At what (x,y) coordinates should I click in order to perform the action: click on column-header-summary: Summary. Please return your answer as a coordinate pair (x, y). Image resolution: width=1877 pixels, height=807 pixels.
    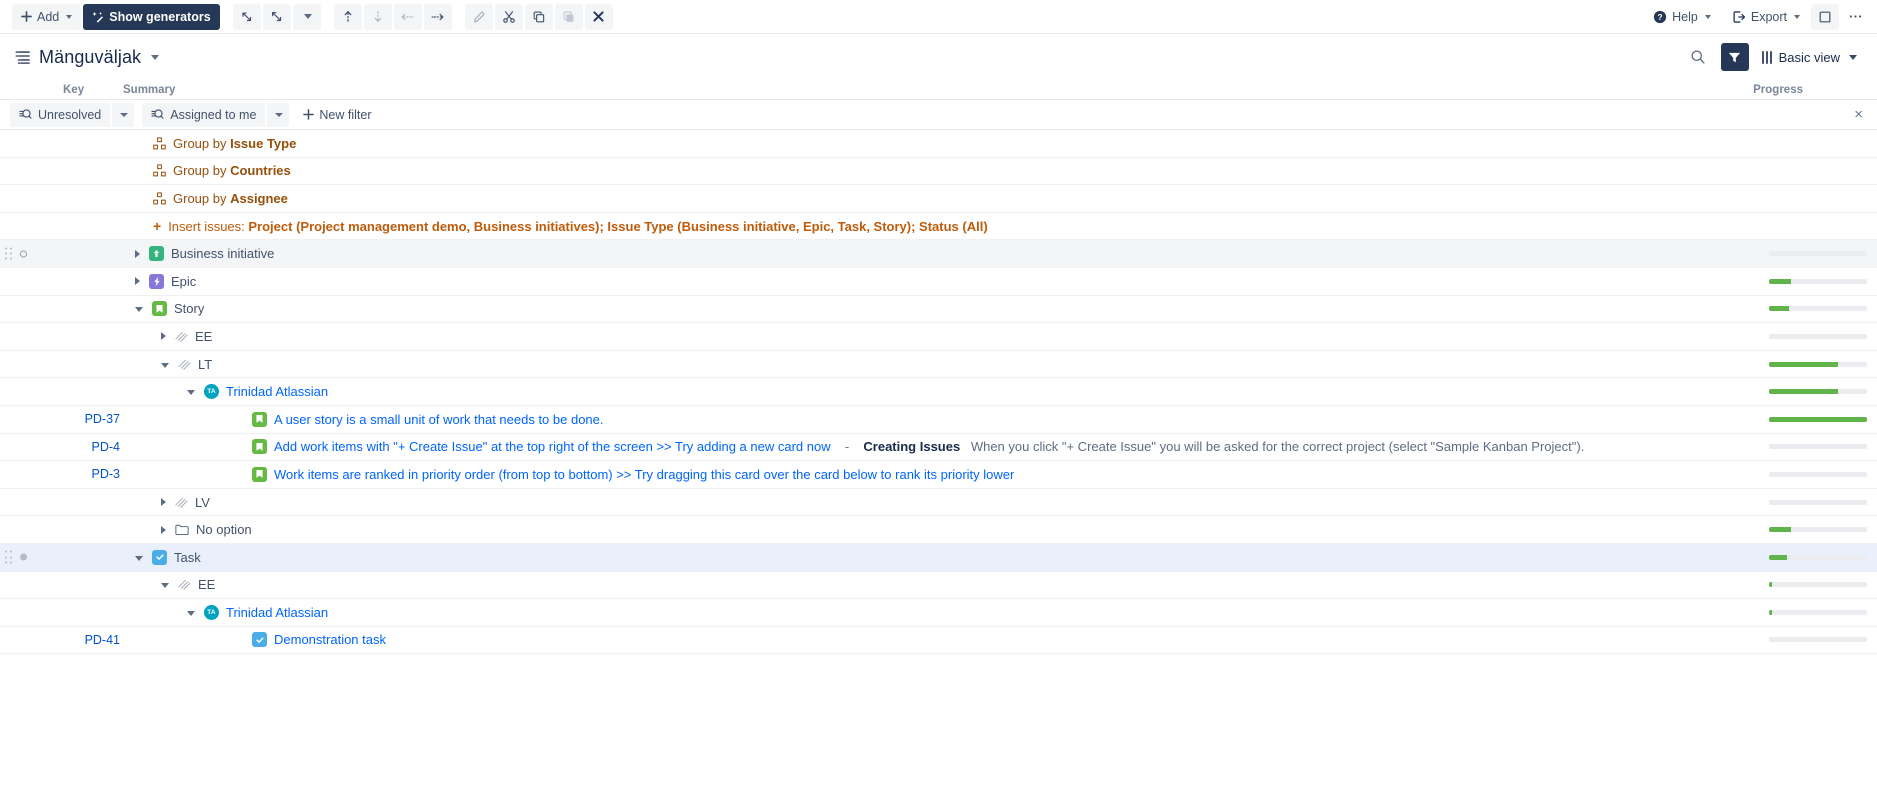
    Looking at the image, I should click on (149, 90).